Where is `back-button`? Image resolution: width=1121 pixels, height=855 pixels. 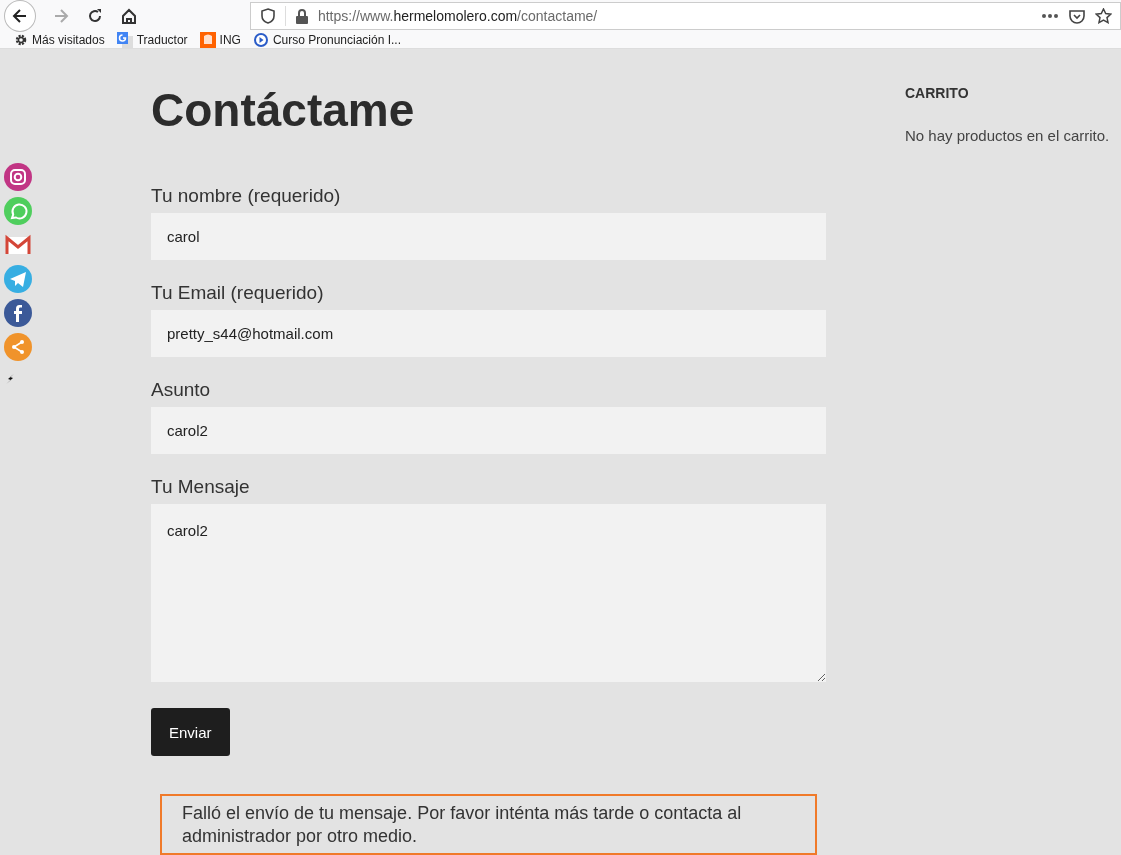 back-button is located at coordinates (20, 16).